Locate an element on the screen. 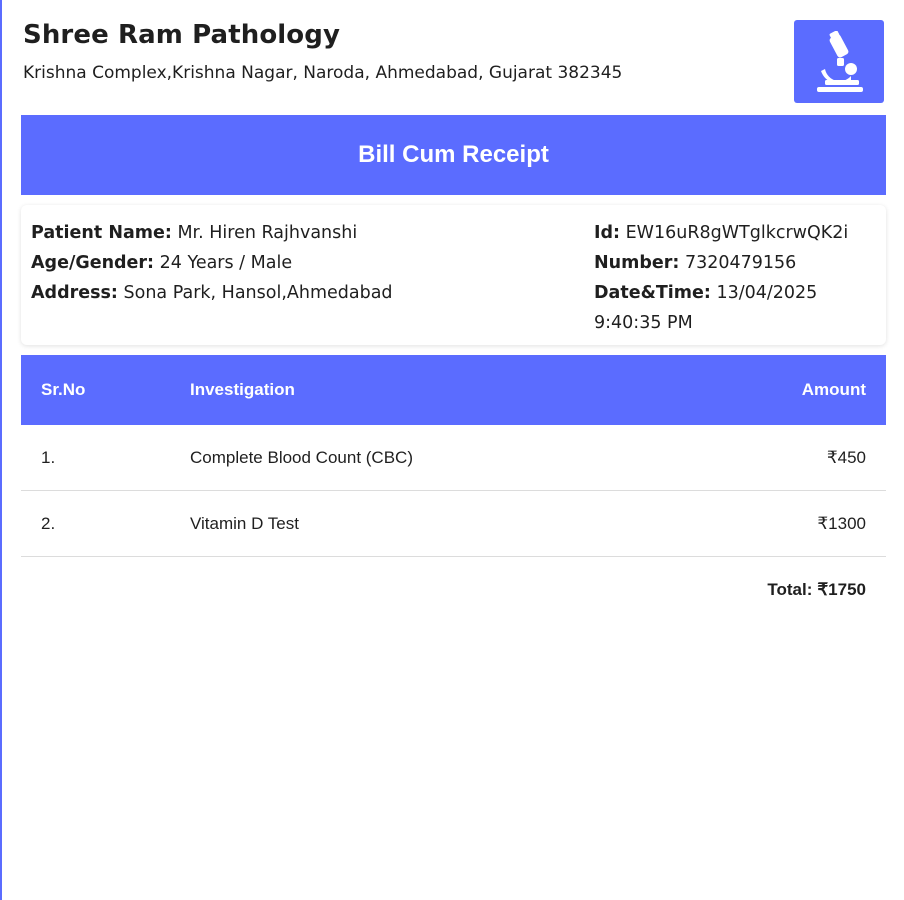 This screenshot has width=904, height=900. id-value: EW16uR8gWTglkcrwQK2i is located at coordinates (737, 233).